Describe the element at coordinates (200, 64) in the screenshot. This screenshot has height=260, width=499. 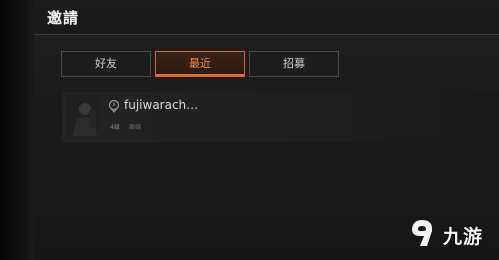
I see `tab-recent: 最近` at that location.